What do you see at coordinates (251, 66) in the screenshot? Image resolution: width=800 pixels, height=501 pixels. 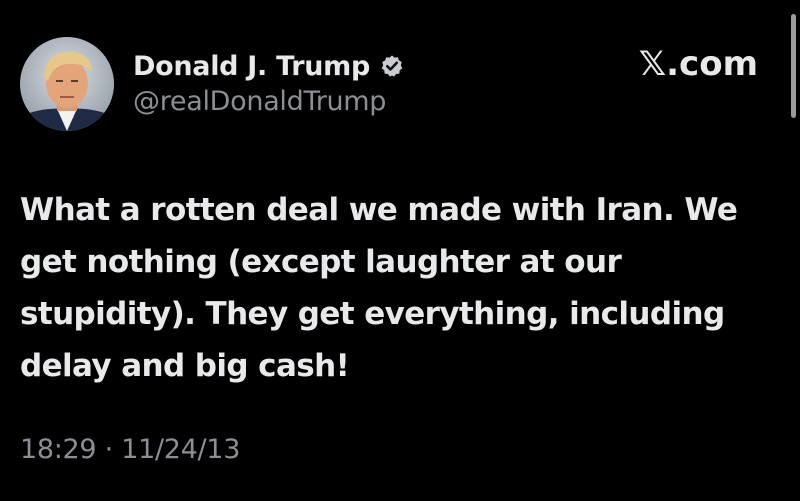 I see `author-display-name: Donald J. Trump` at bounding box center [251, 66].